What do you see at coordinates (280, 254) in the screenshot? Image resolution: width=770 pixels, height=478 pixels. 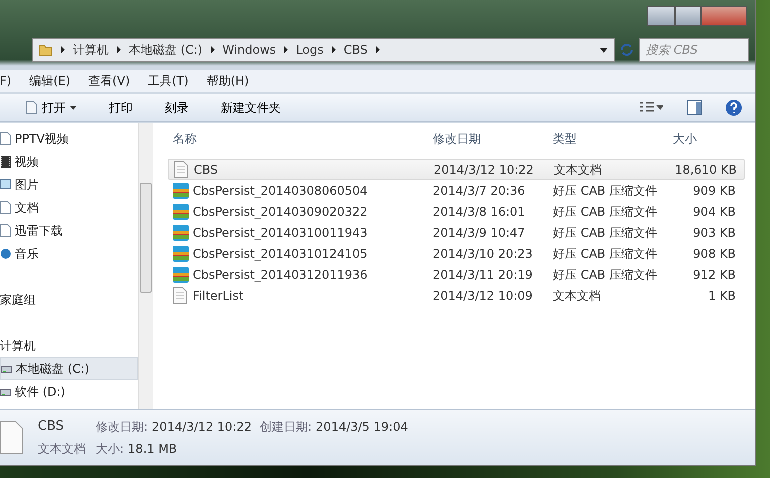 I see `file-name: CbsPersist_20140310124105` at bounding box center [280, 254].